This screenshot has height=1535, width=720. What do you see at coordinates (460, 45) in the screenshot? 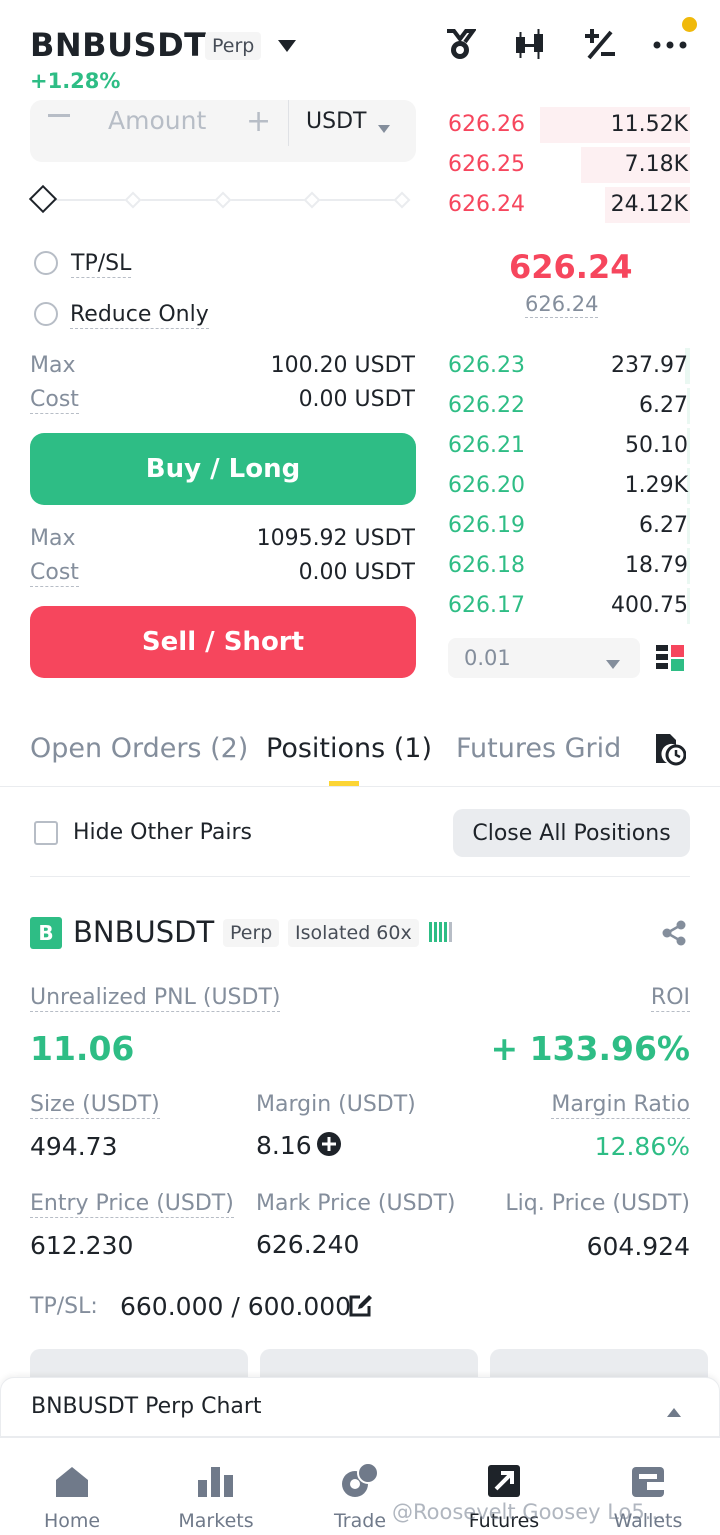
I see `medal-icon` at bounding box center [460, 45].